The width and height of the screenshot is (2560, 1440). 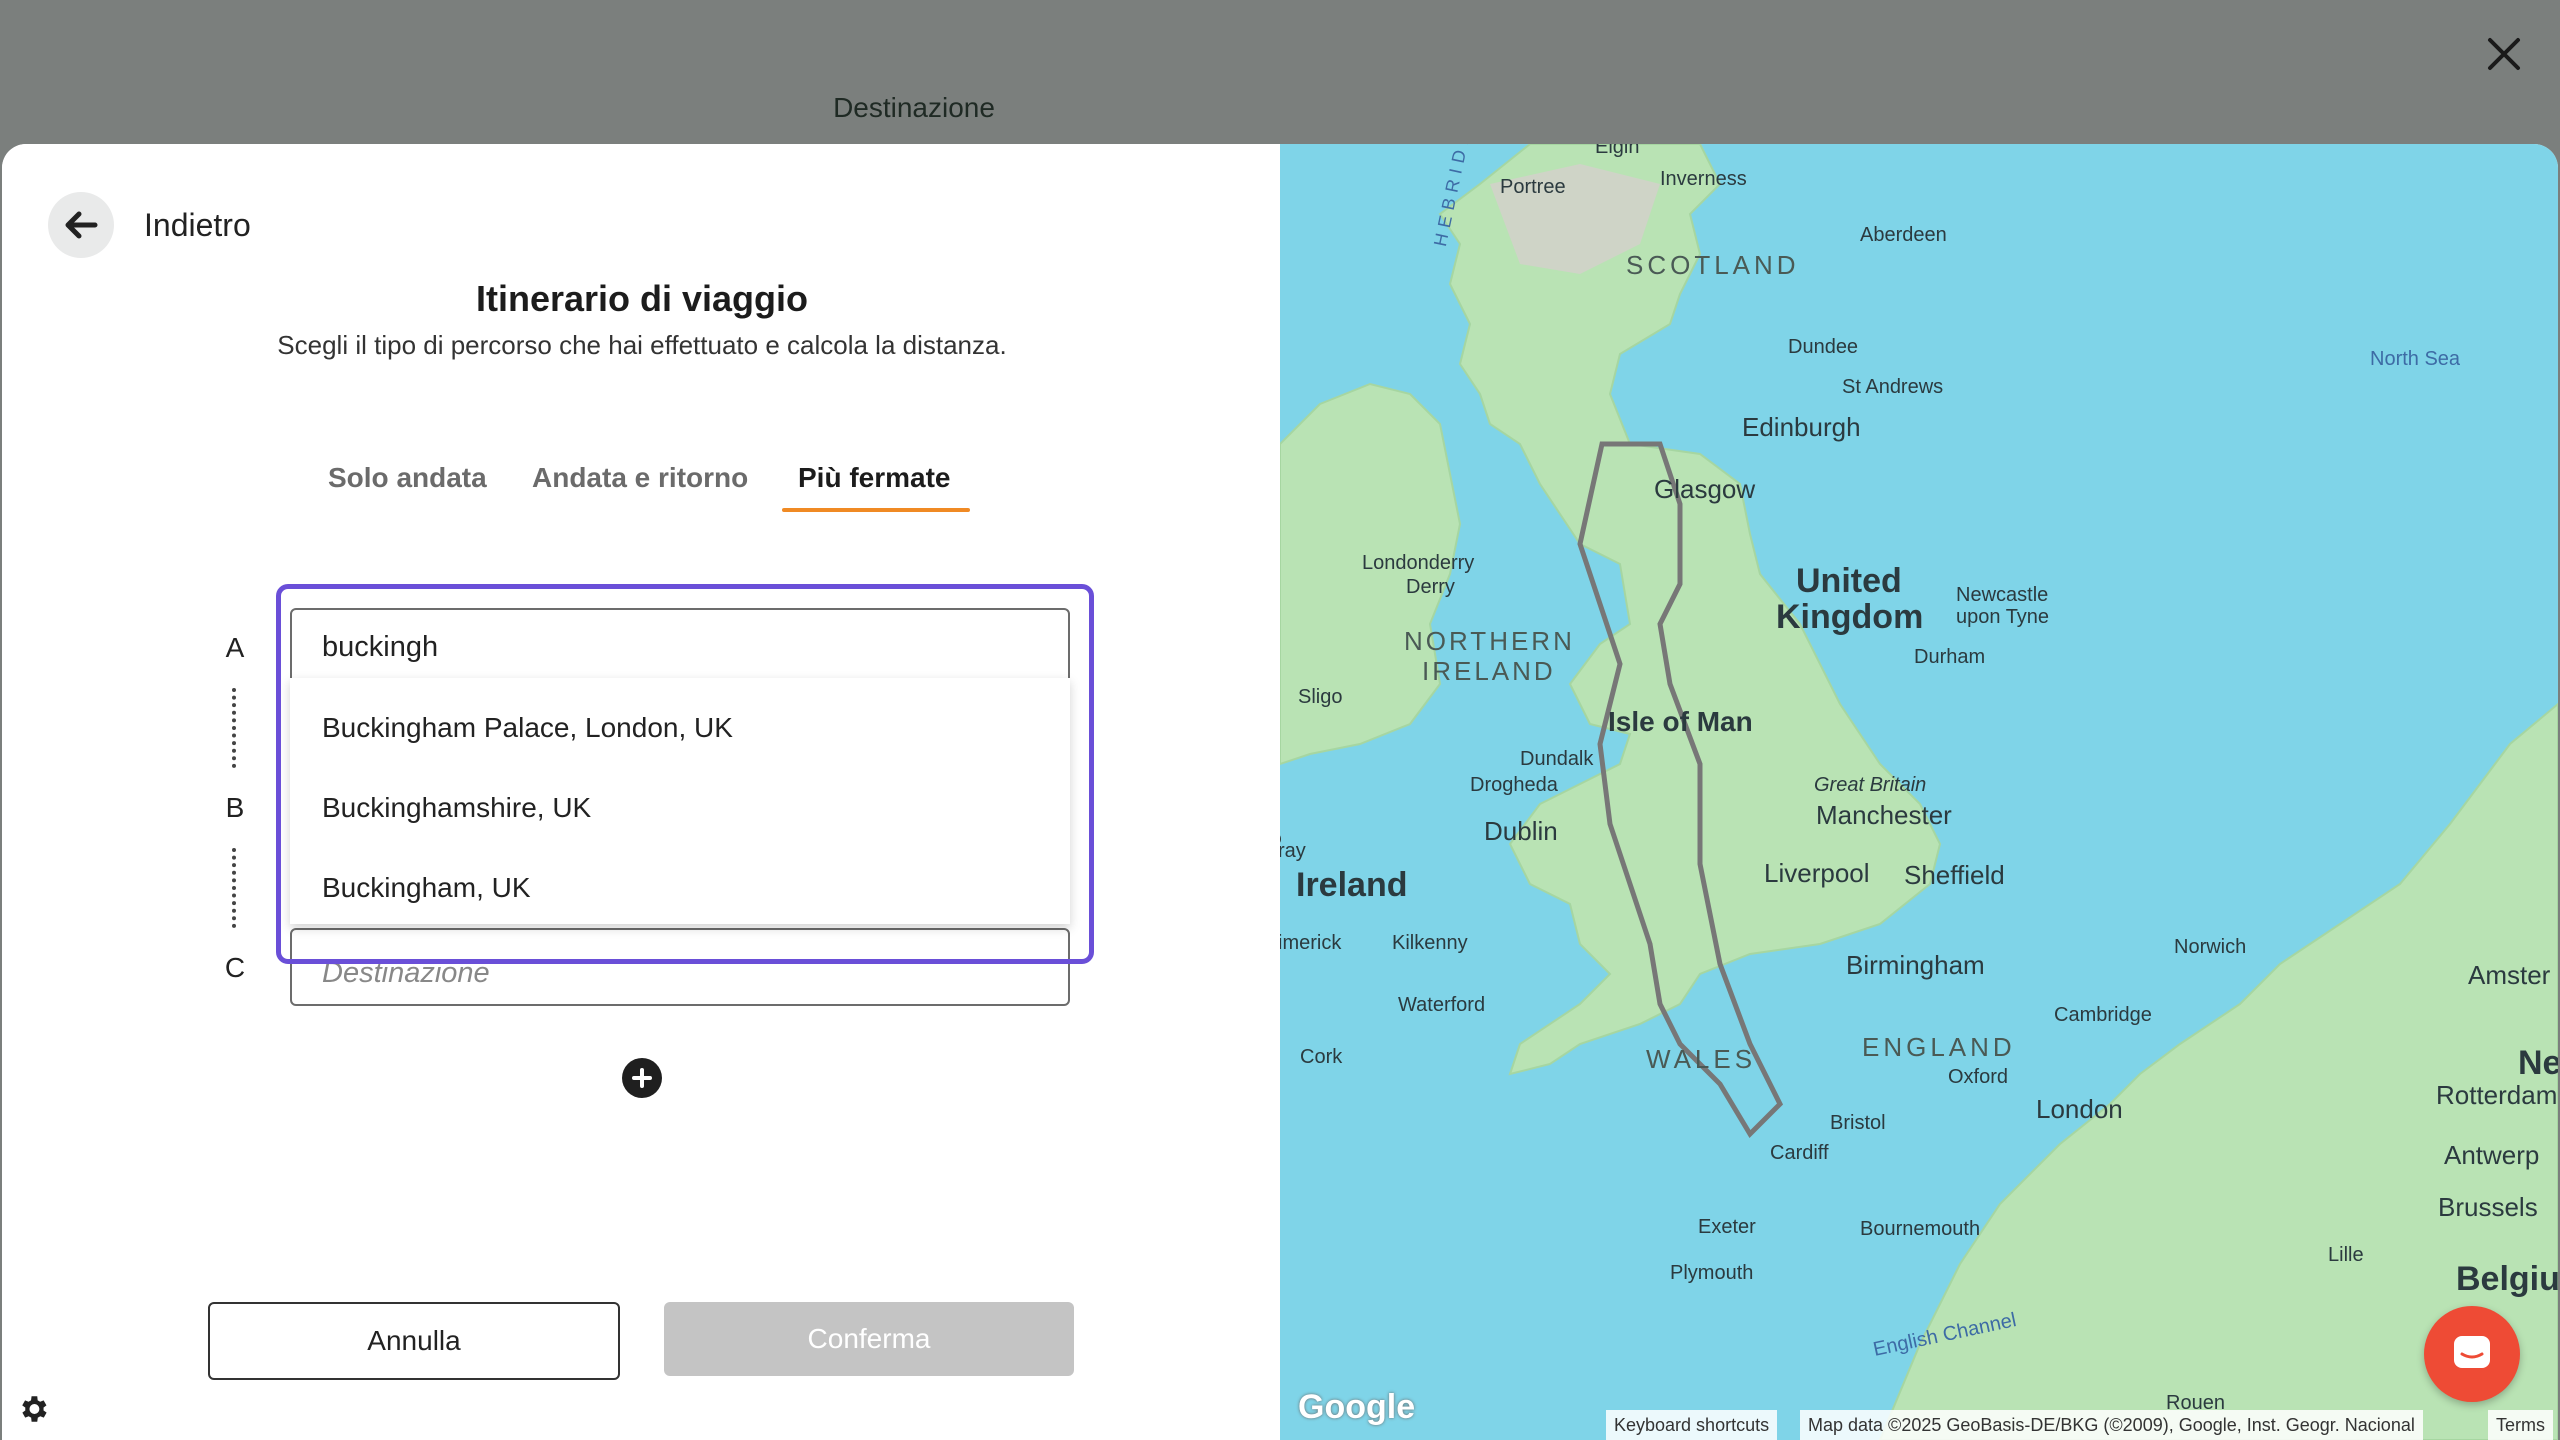 I want to click on map-label-cambridge: Cambridge, so click(x=2103, y=1015).